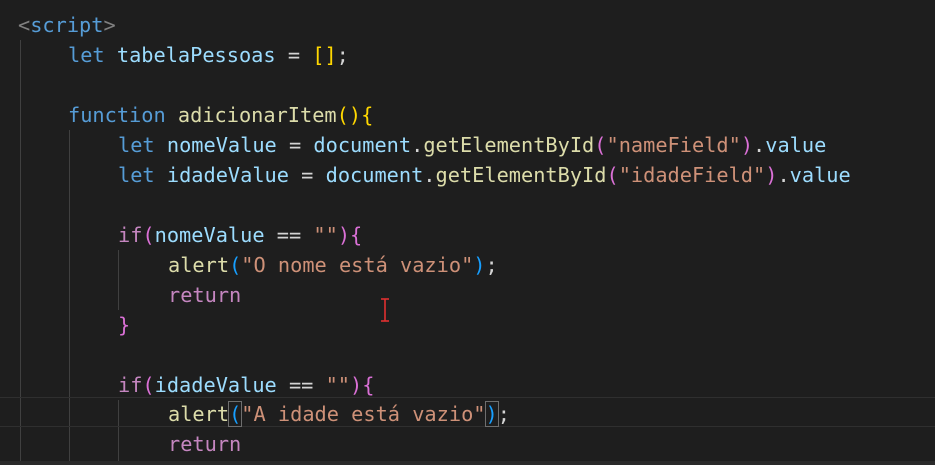  I want to click on code-line: }, so click(124, 325).